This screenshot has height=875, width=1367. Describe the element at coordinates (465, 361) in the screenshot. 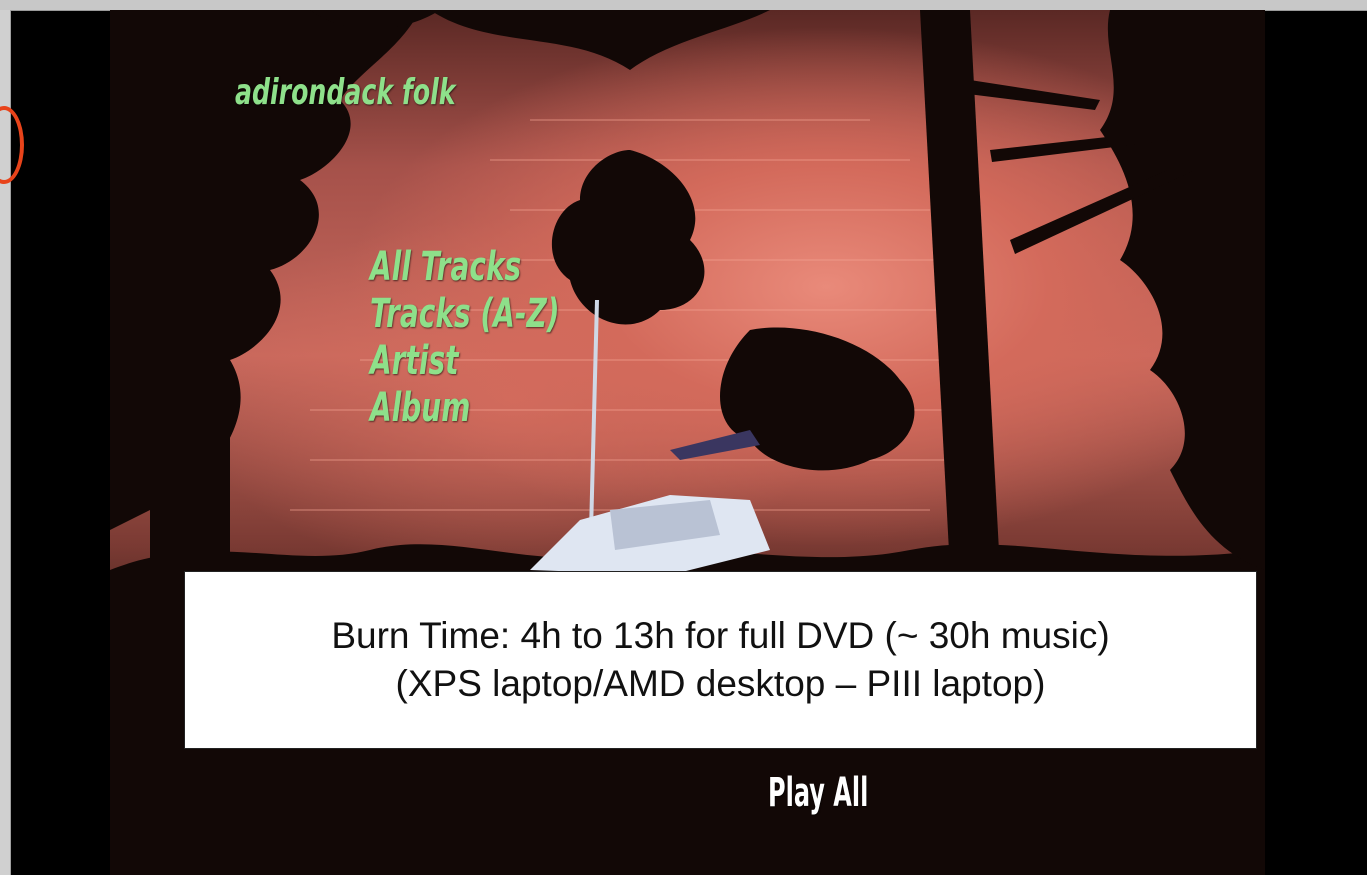

I see `menu-item-artist: Artist` at that location.